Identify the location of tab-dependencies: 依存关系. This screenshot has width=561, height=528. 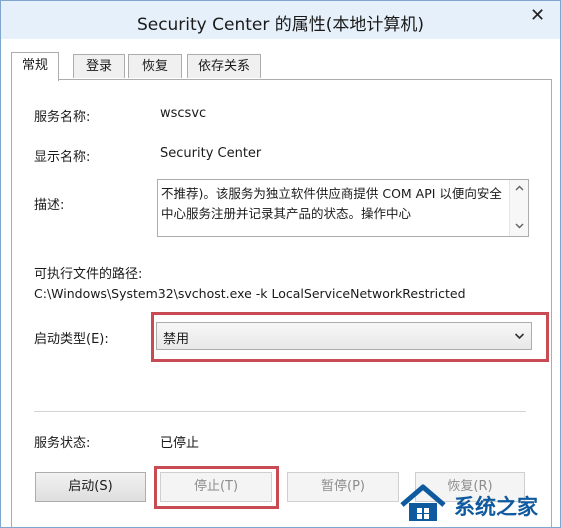
(224, 66).